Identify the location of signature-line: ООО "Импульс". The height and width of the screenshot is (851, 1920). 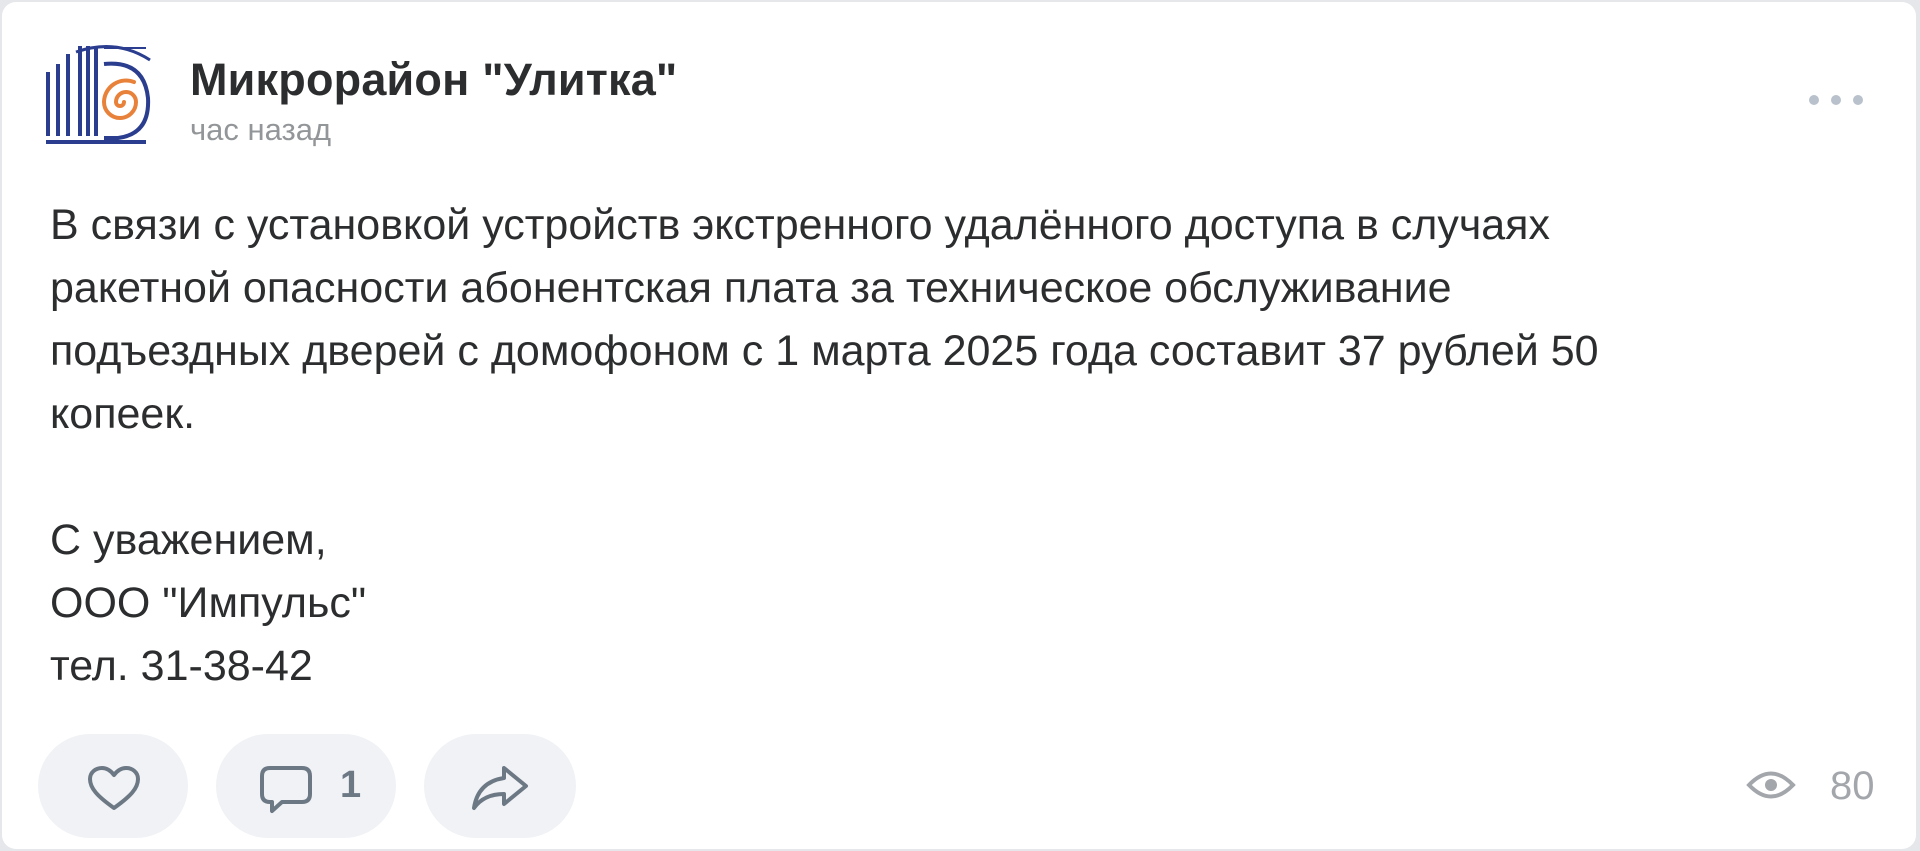
(208, 603).